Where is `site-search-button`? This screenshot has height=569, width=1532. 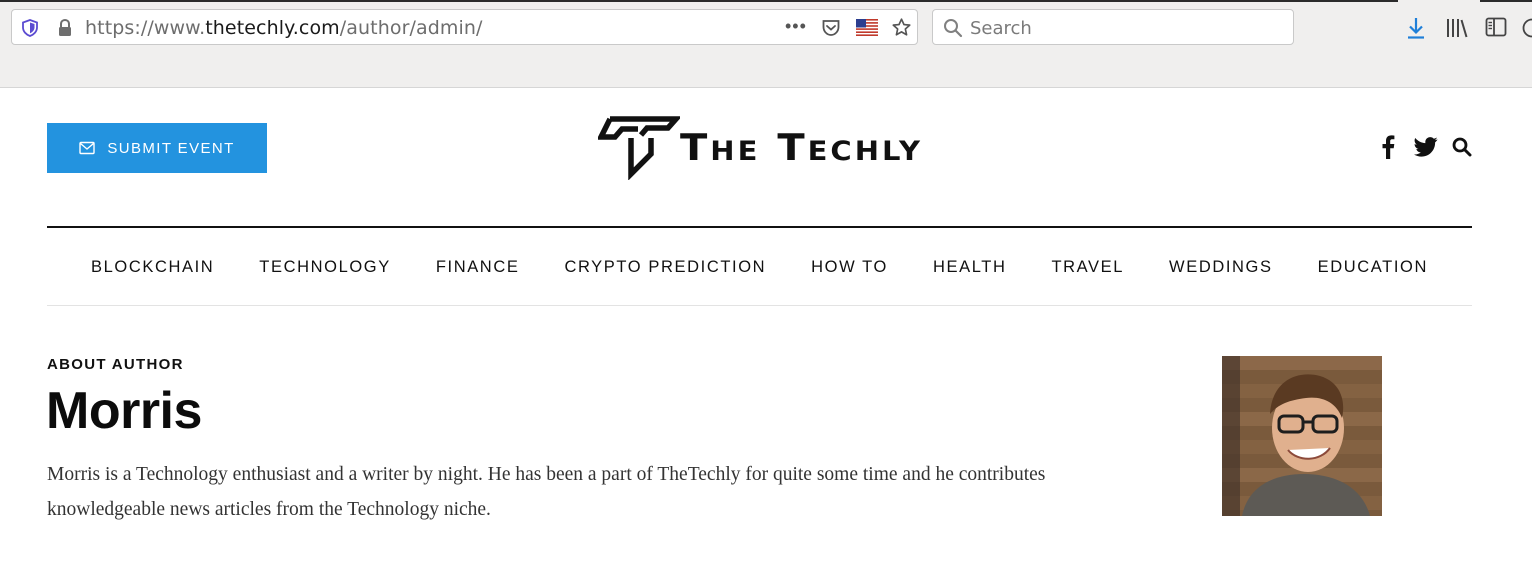
site-search-button is located at coordinates (1463, 147).